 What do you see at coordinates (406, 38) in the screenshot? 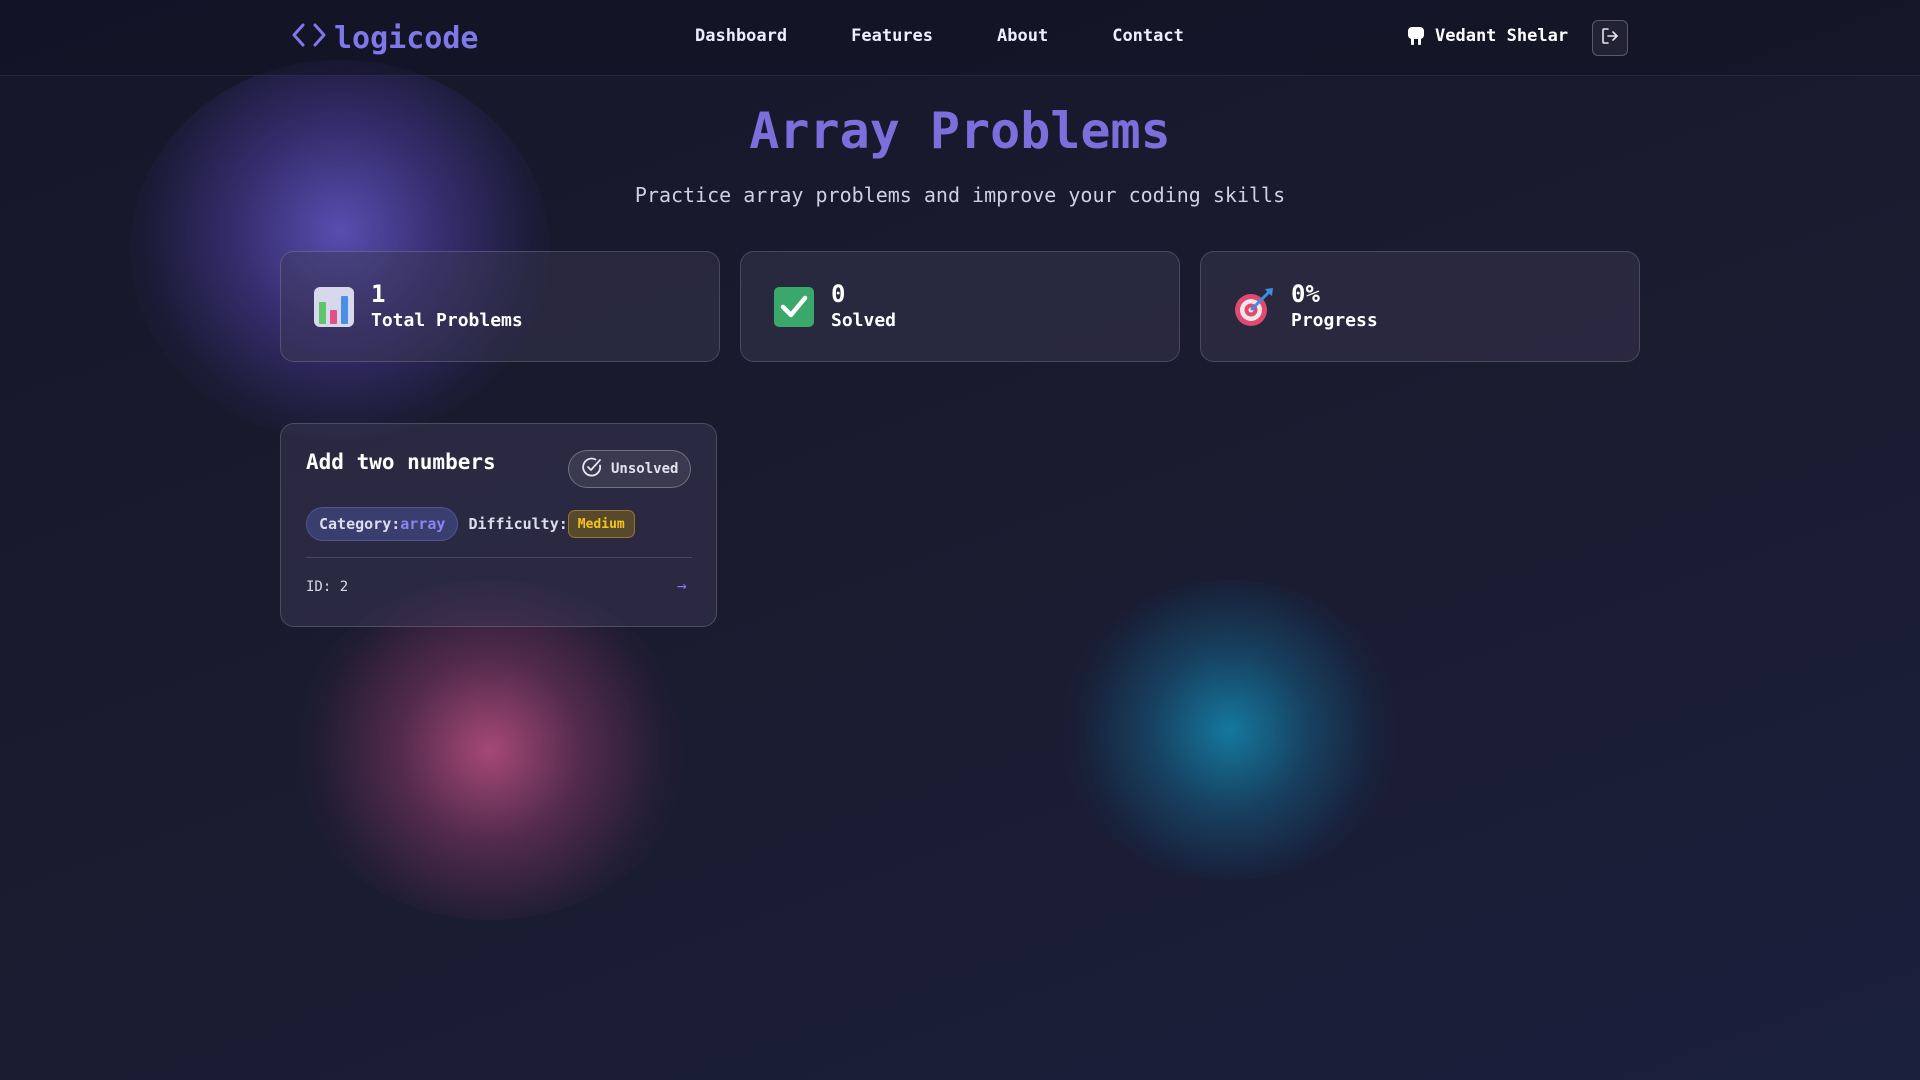
I see `brand-name: logicode` at bounding box center [406, 38].